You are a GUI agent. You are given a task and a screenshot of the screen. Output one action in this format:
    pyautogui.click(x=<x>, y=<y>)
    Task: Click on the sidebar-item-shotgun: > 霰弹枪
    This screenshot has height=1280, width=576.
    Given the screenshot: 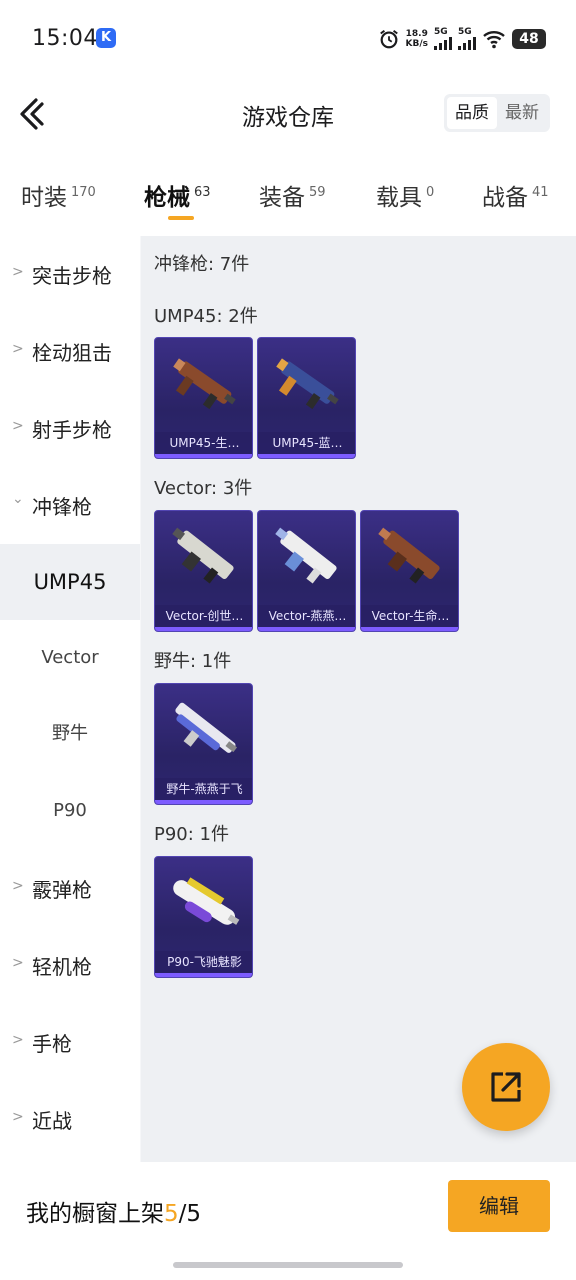 What is the action you would take?
    pyautogui.click(x=70, y=888)
    